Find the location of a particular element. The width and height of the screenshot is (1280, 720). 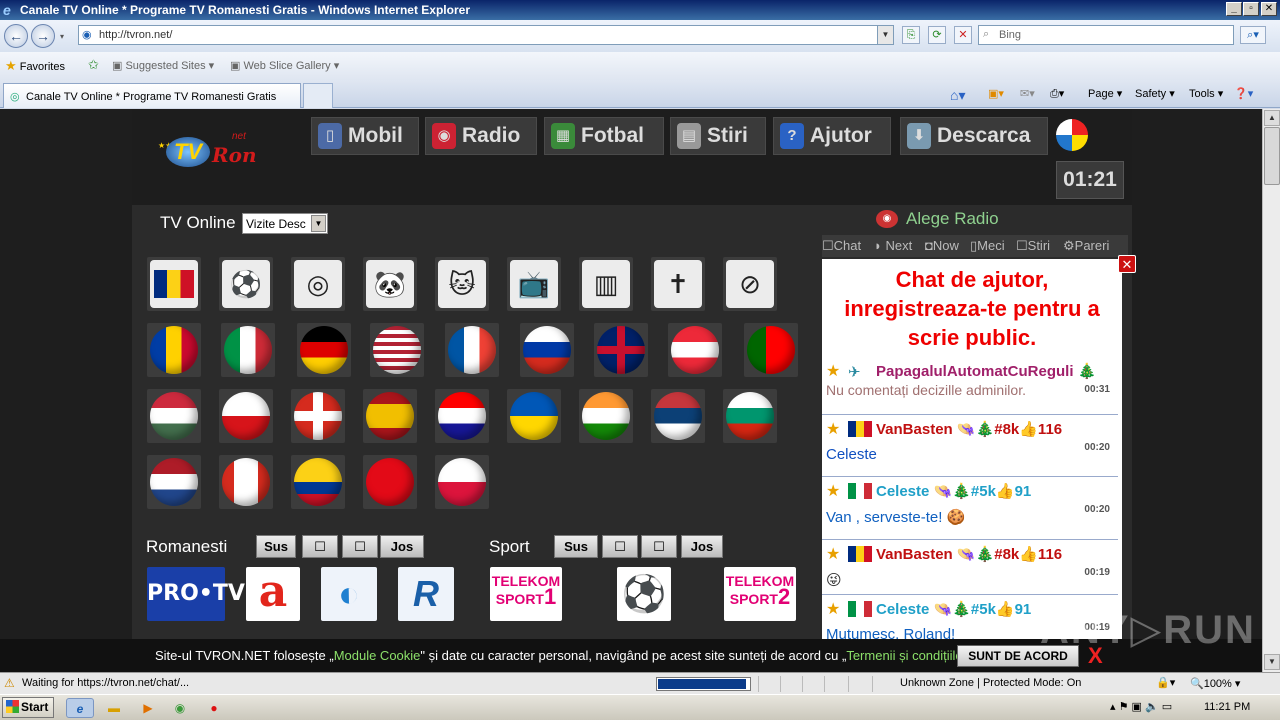

chat-close-button: ✕ is located at coordinates (1127, 264).